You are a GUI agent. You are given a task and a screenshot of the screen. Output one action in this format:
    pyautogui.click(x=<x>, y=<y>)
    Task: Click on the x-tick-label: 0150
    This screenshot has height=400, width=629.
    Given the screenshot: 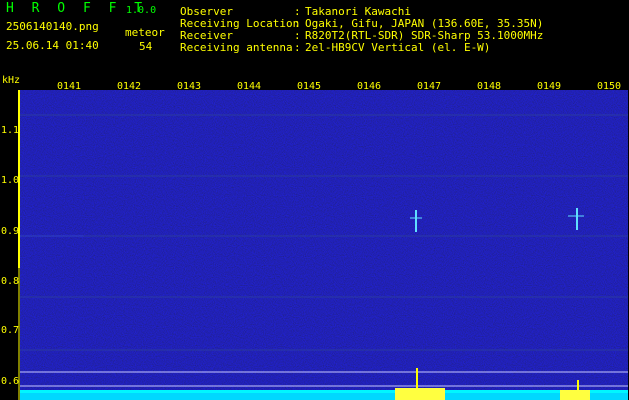 What is the action you would take?
    pyautogui.click(x=609, y=86)
    